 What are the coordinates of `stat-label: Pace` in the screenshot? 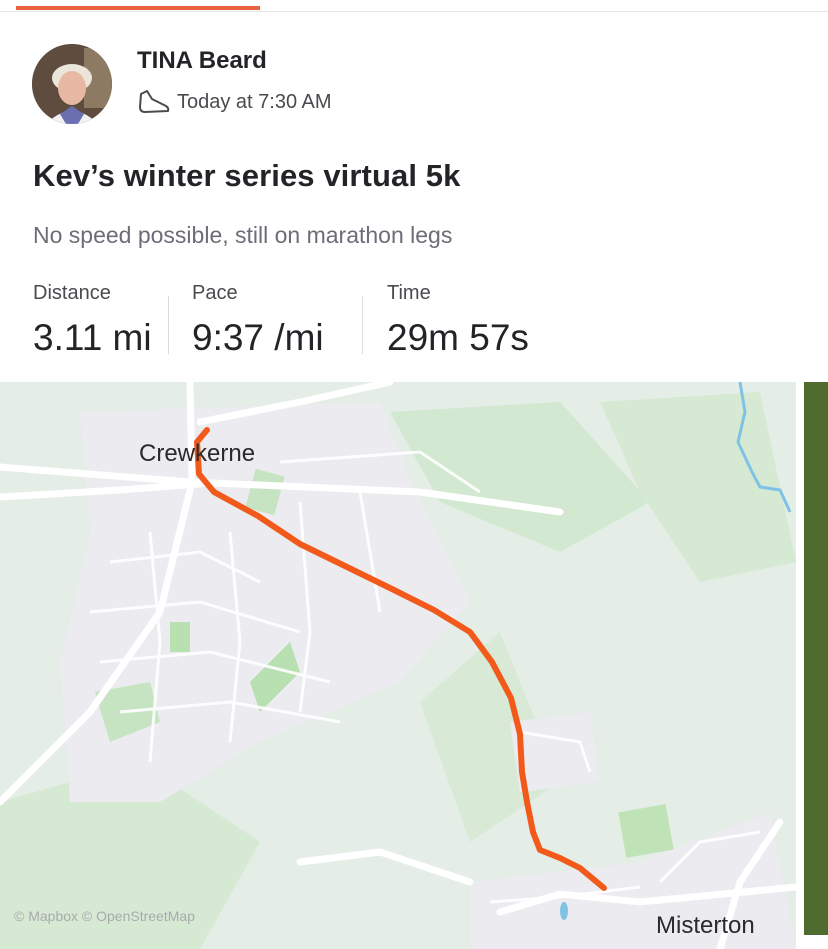 It's located at (215, 293).